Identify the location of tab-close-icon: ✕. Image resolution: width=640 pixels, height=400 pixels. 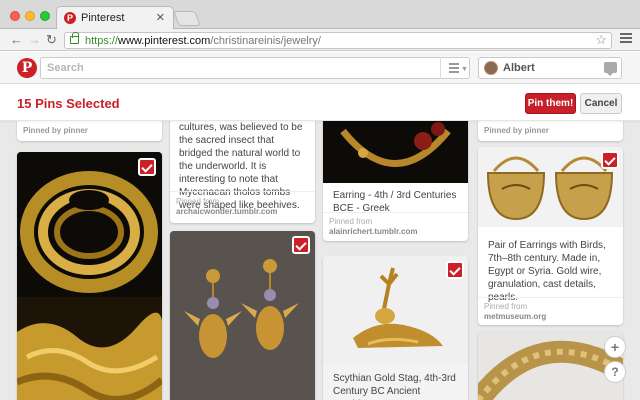
(160, 17).